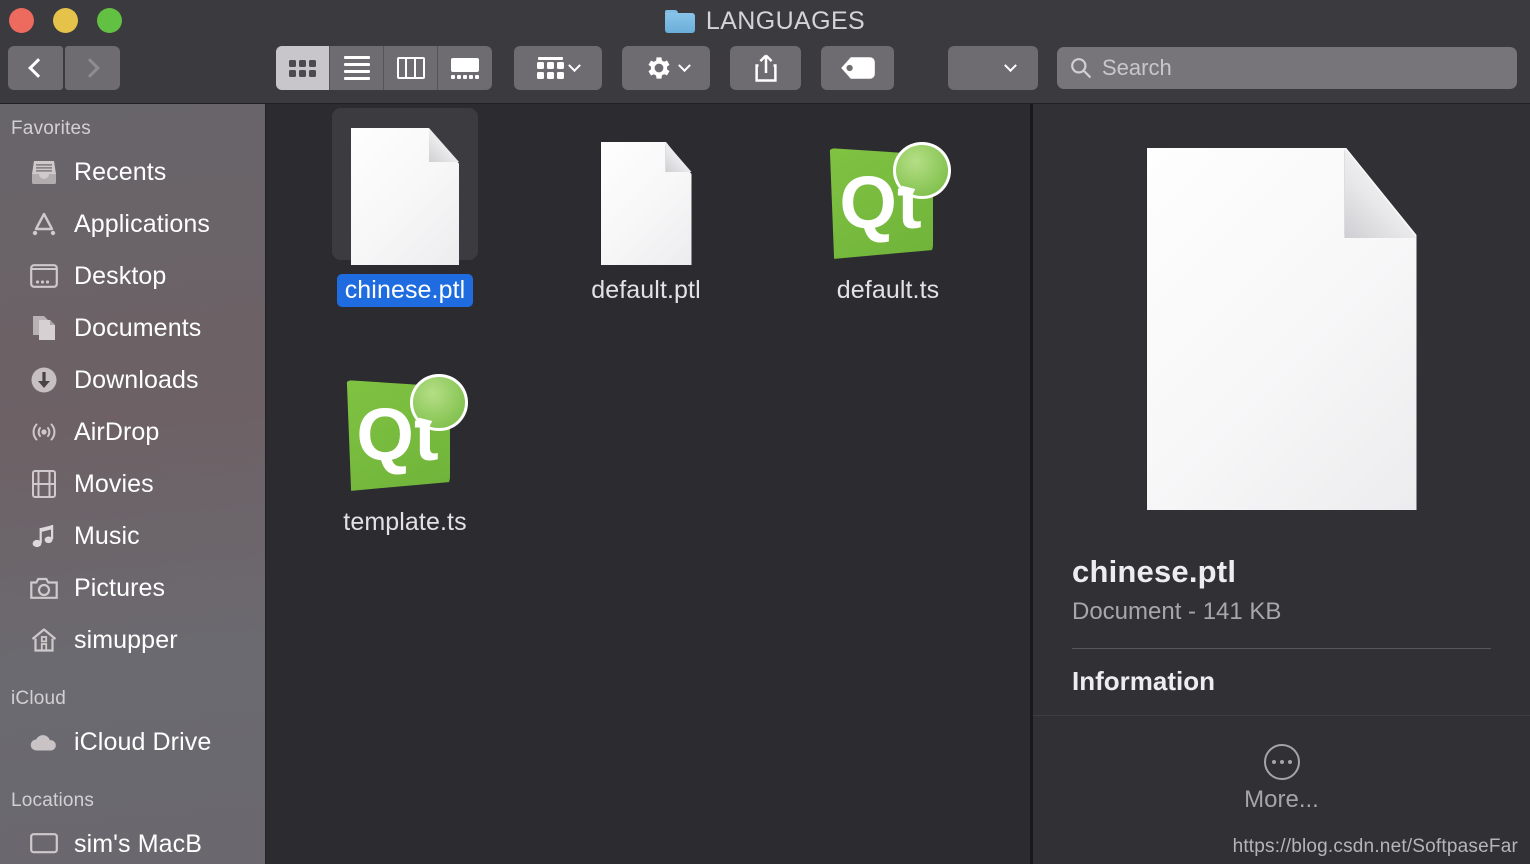  I want to click on sidebar-item-label: Music, so click(107, 535).